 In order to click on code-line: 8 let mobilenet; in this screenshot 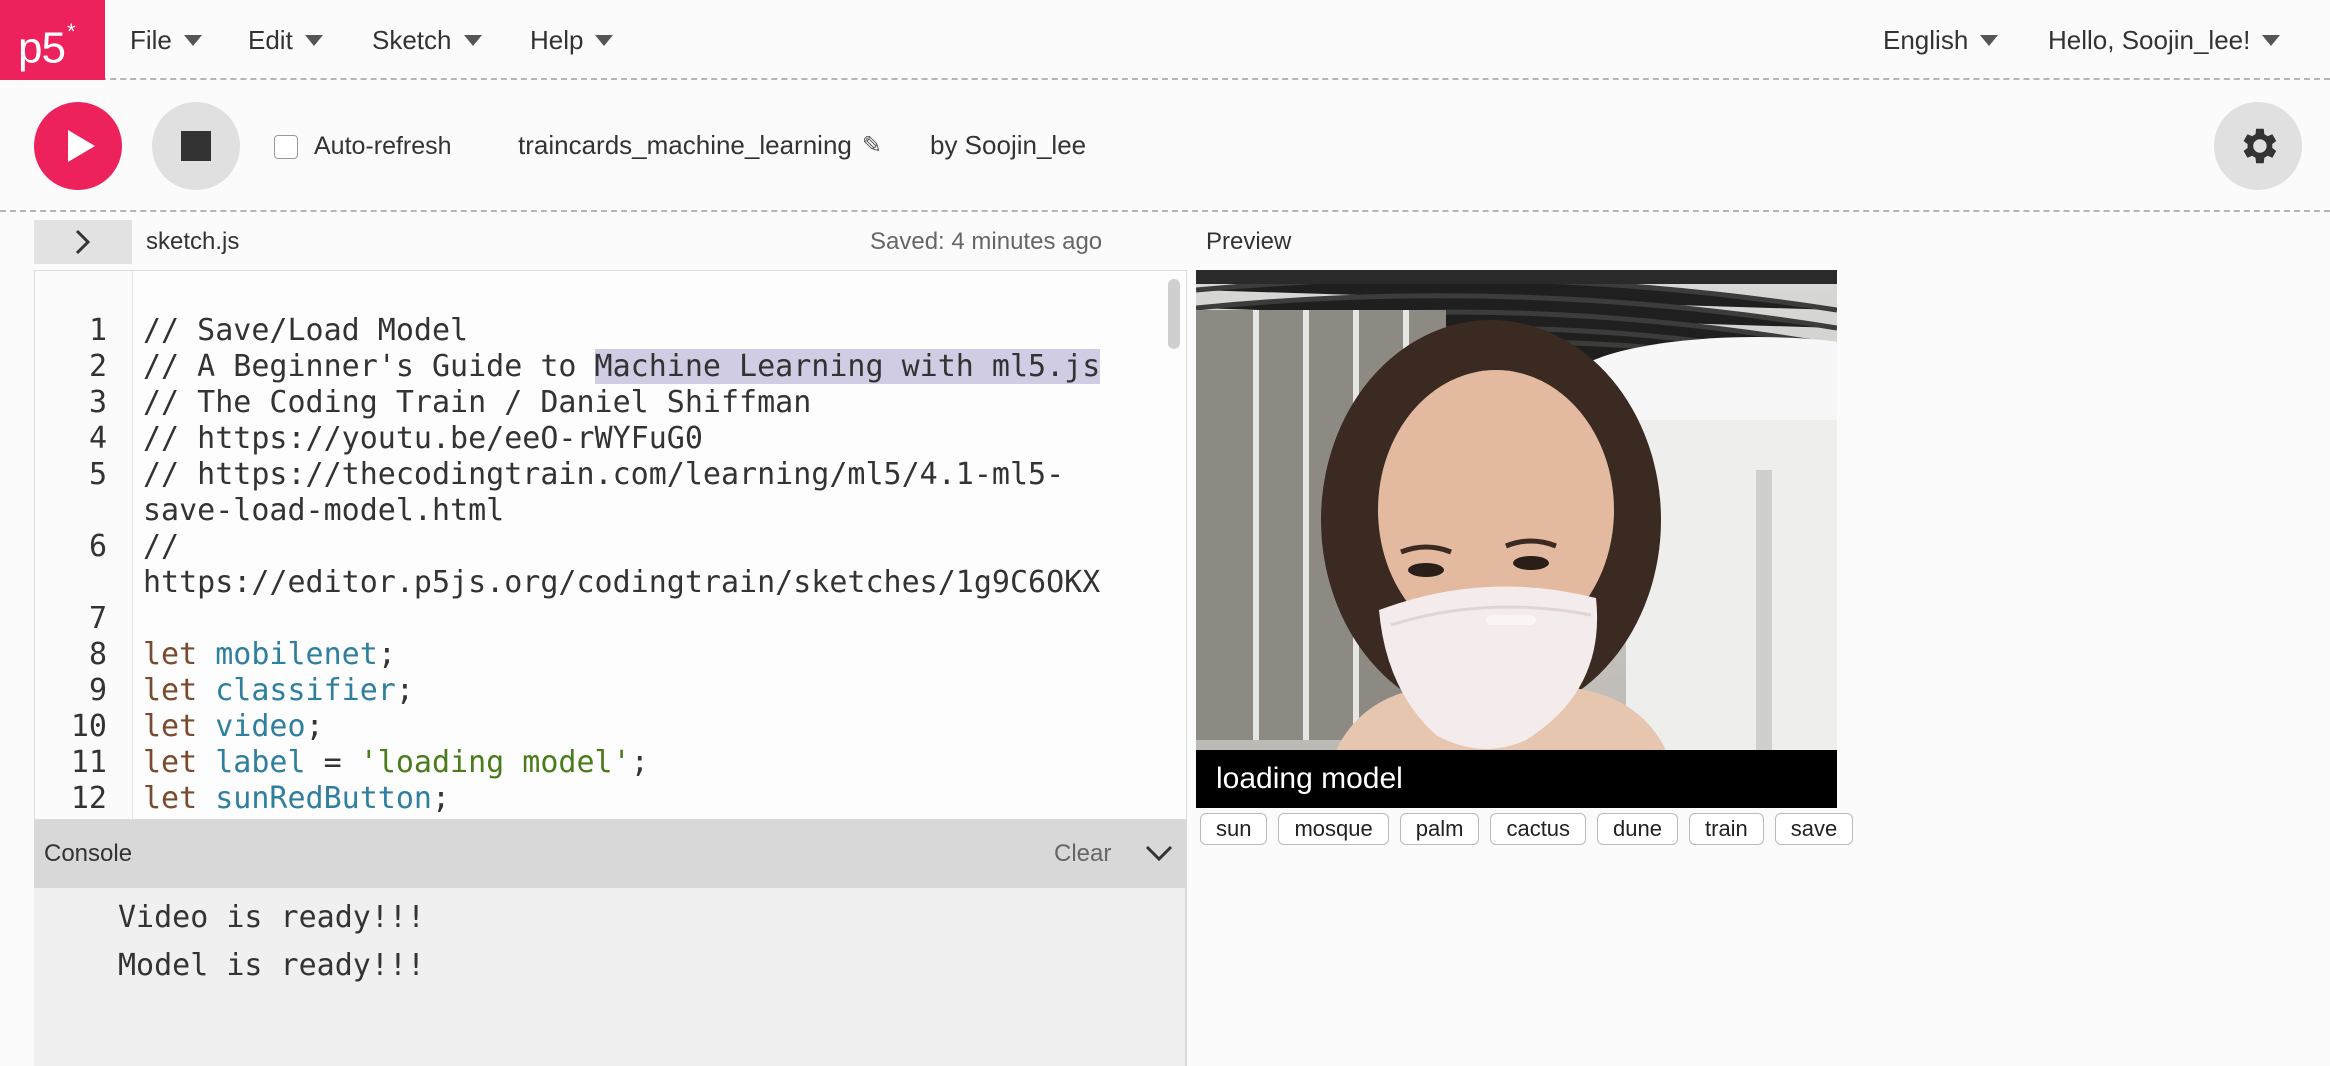, I will do `click(610, 655)`.